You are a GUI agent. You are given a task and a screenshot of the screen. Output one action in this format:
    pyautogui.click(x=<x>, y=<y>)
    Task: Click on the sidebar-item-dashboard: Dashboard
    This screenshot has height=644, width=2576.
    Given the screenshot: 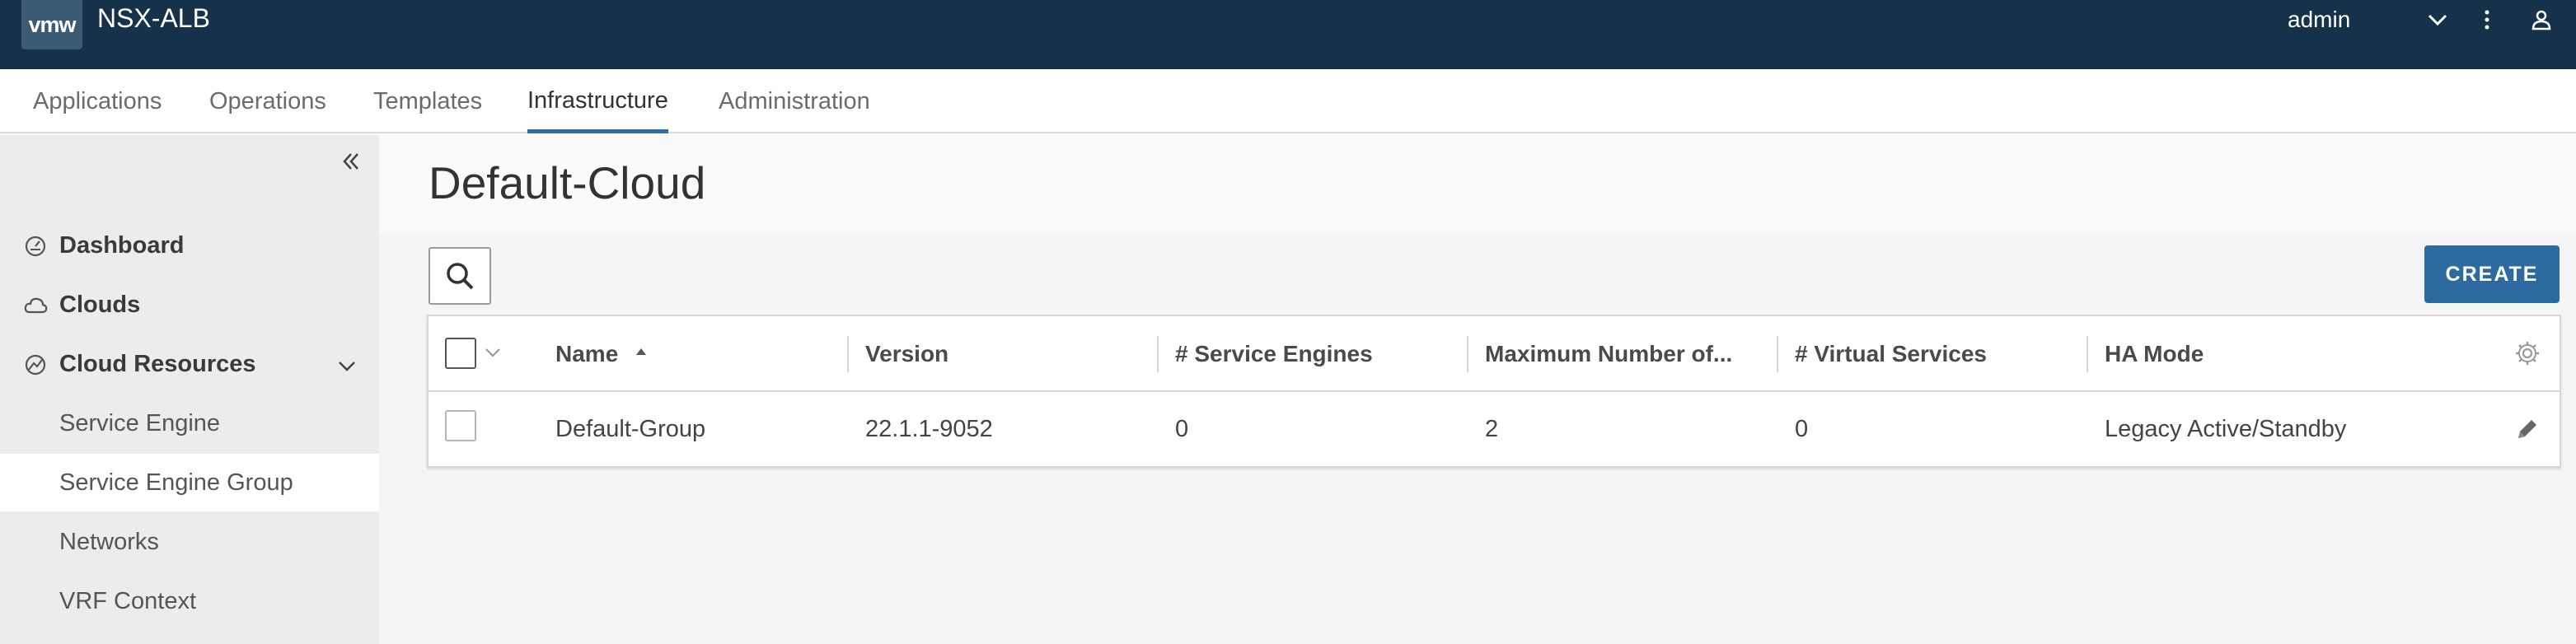 What is the action you would take?
    pyautogui.click(x=189, y=245)
    